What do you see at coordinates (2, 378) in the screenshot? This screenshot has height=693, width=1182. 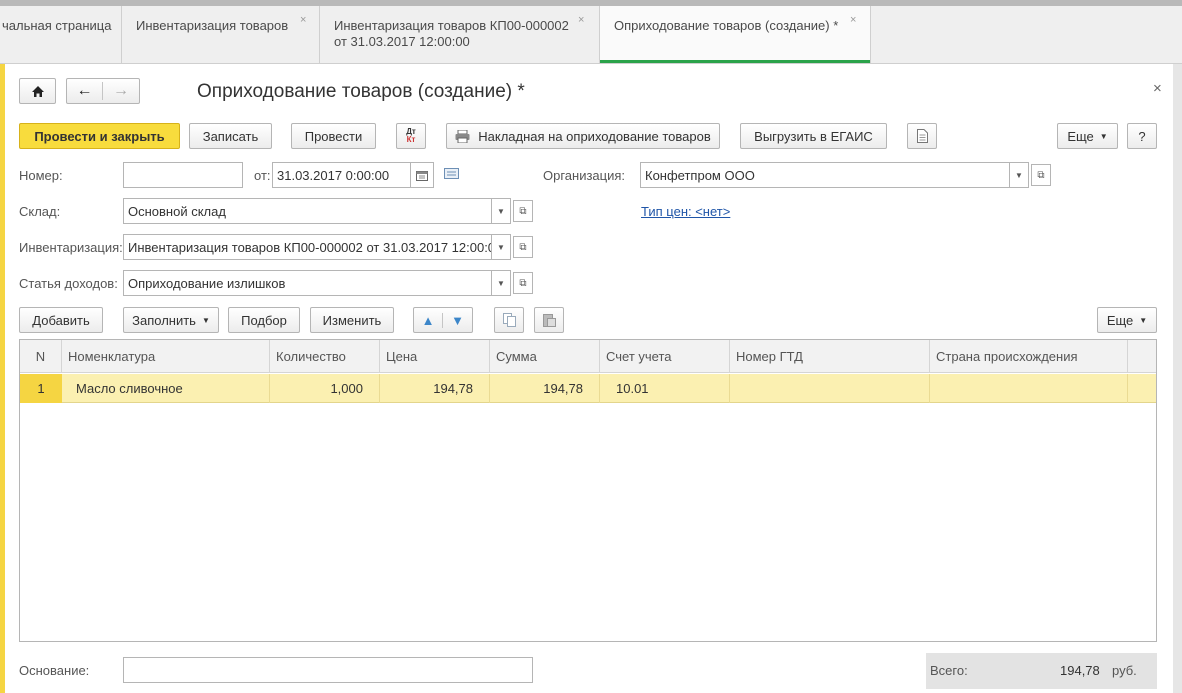 I see `left-accent-bar` at bounding box center [2, 378].